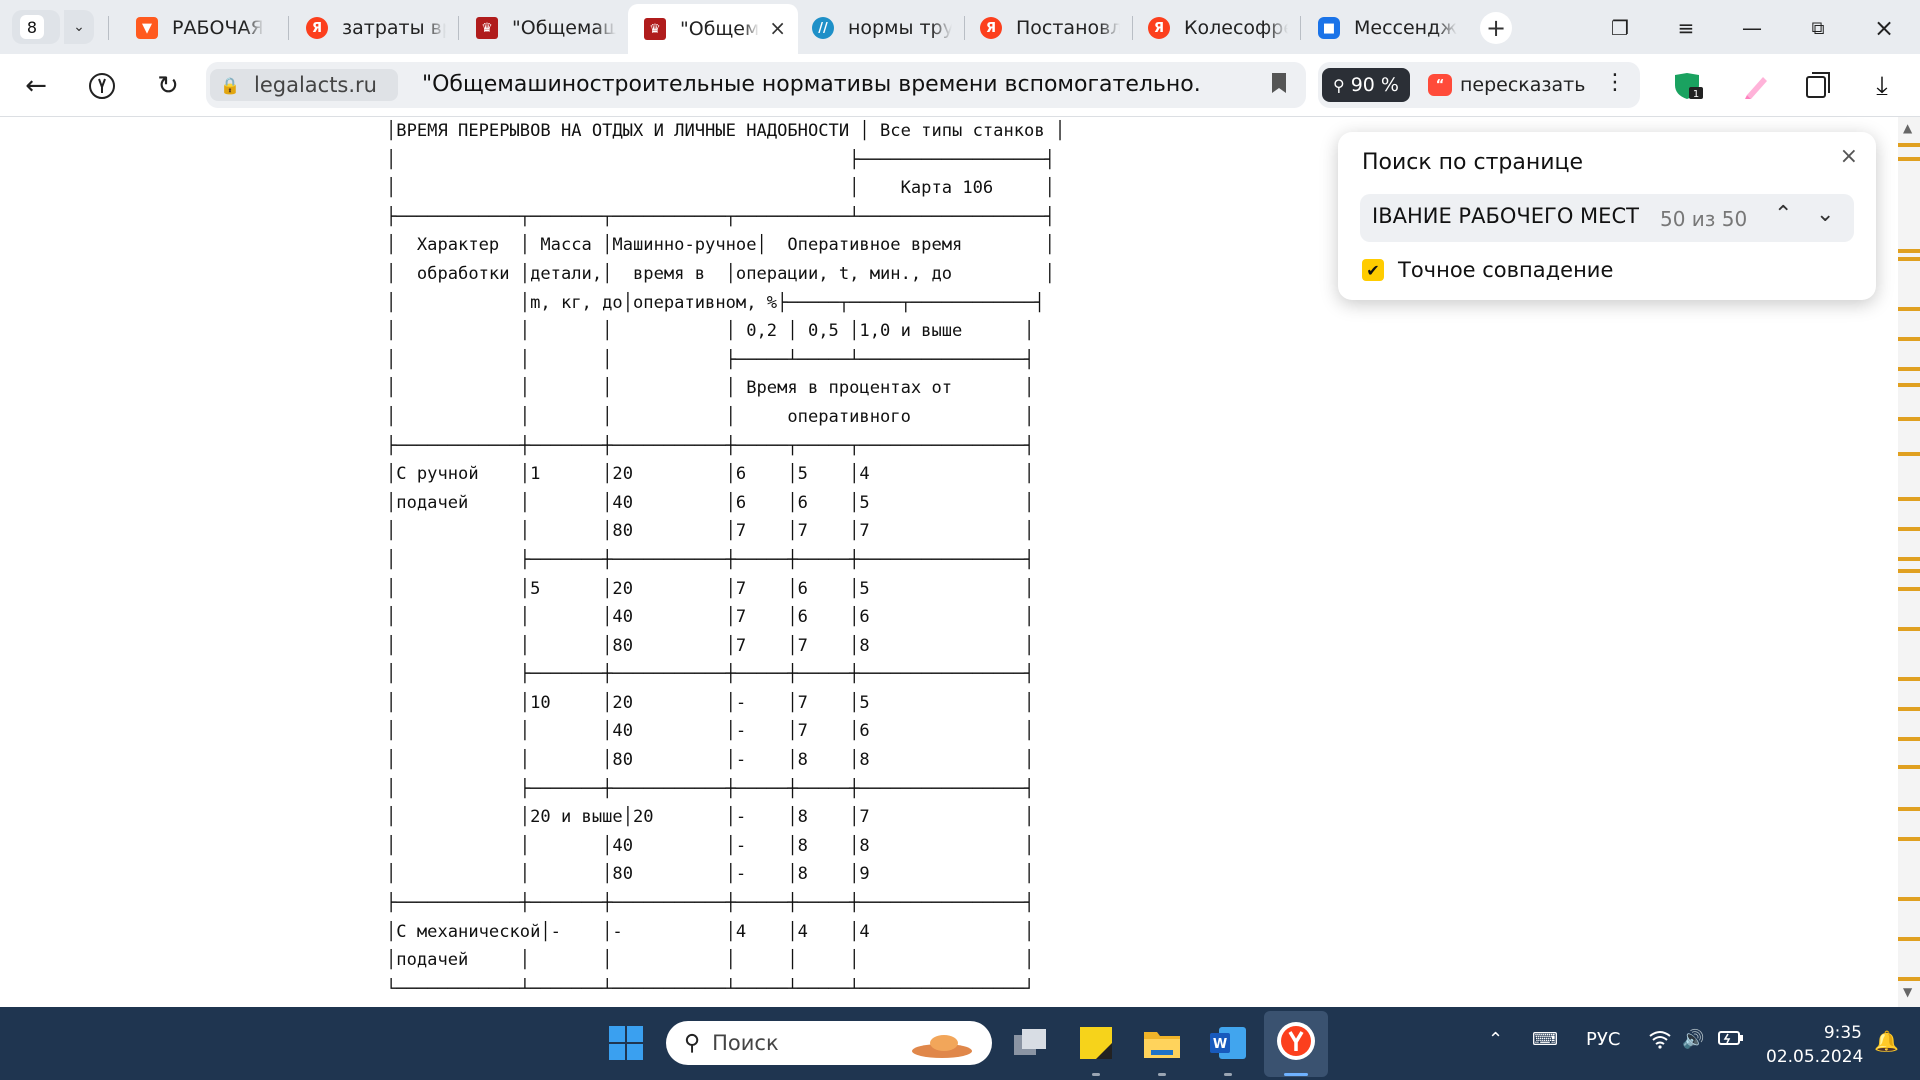 The image size is (1920, 1080). What do you see at coordinates (745, 1043) in the screenshot?
I see `search-placeholder: Поиск` at bounding box center [745, 1043].